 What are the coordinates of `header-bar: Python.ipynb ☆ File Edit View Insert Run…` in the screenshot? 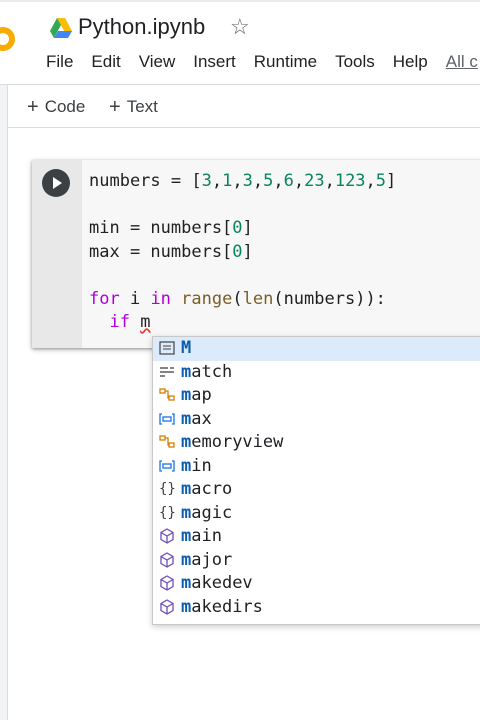 It's located at (240, 42).